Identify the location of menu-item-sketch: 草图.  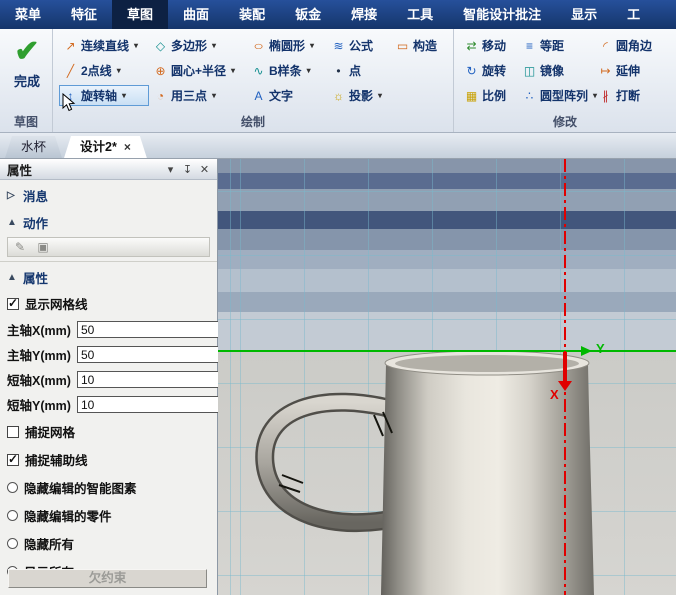
(140, 14).